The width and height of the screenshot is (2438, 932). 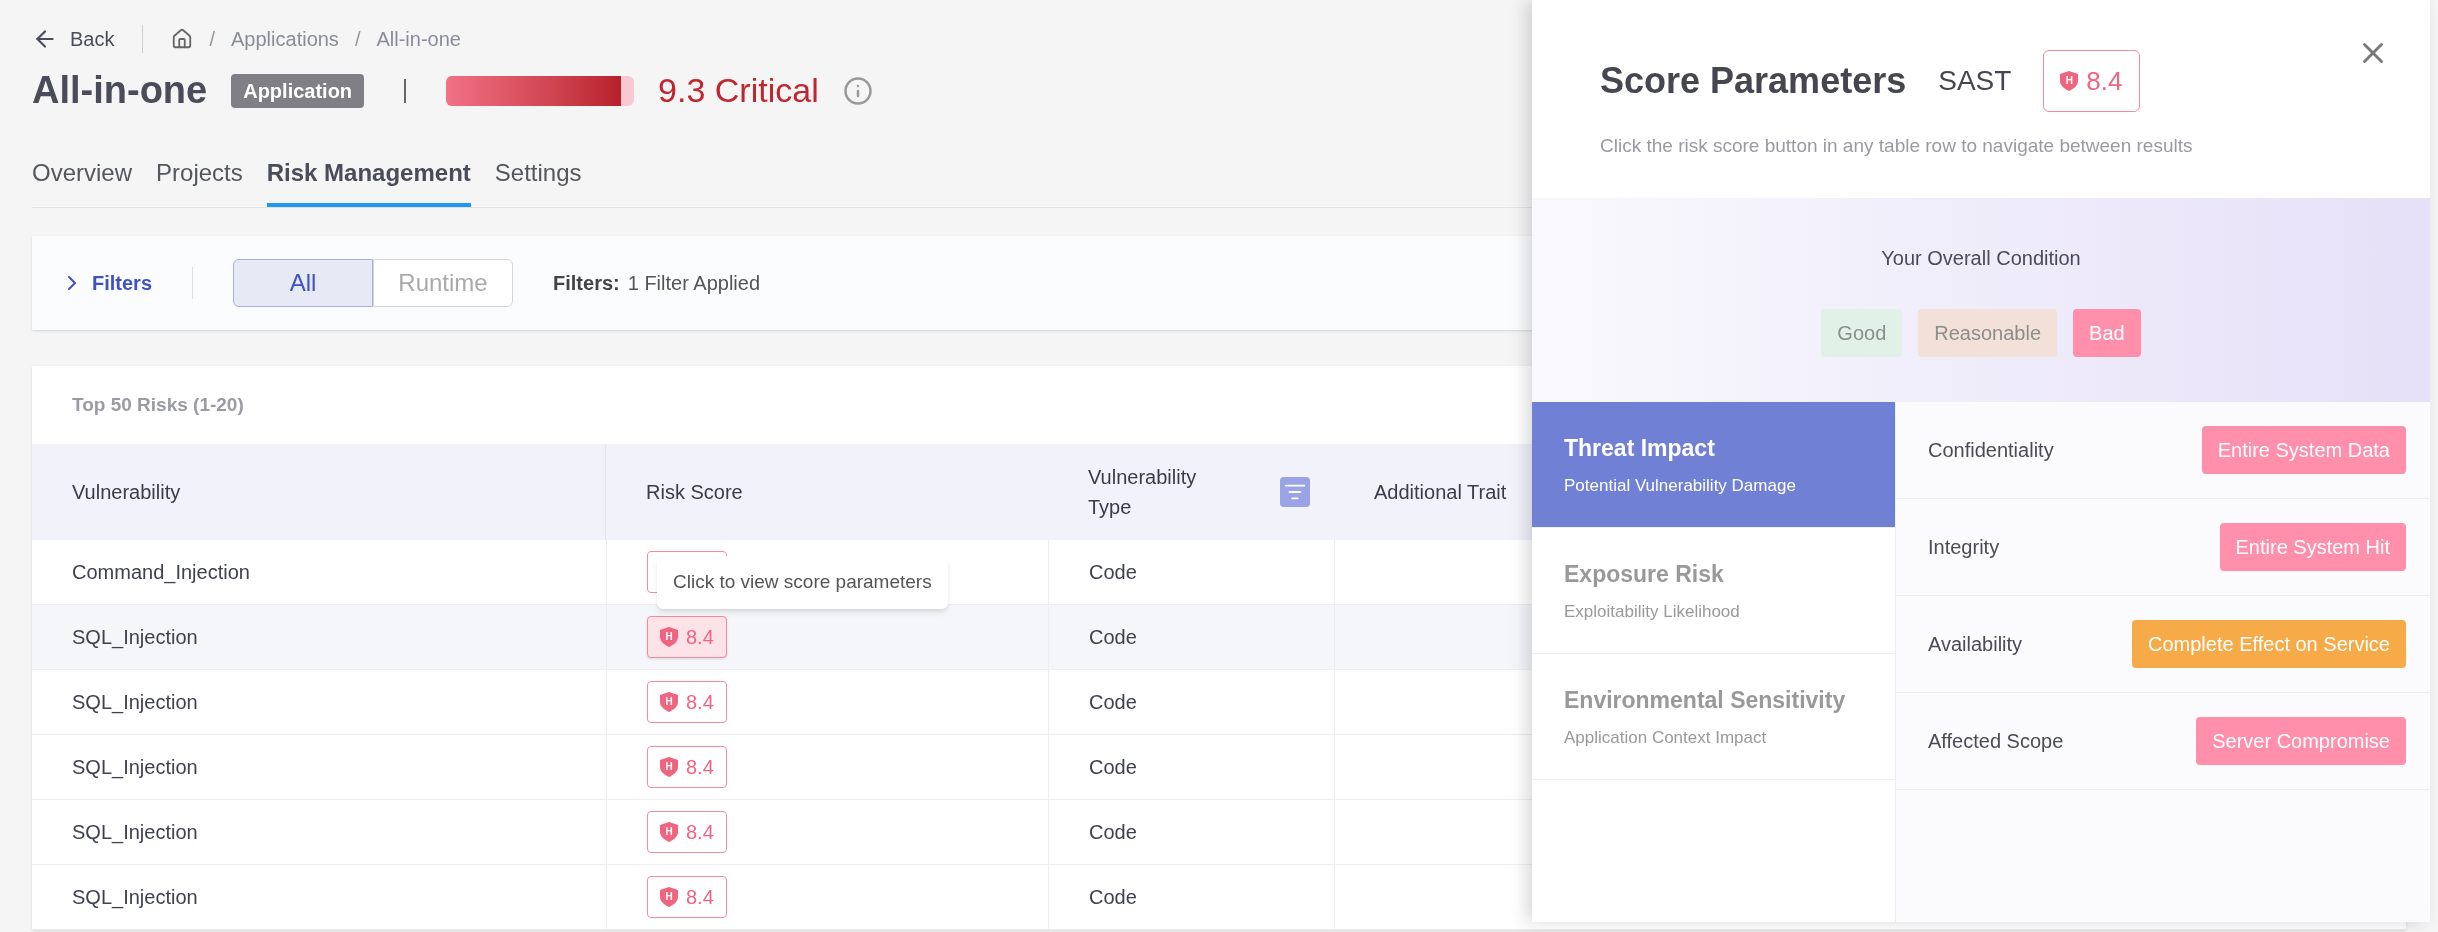 What do you see at coordinates (1143, 492) in the screenshot?
I see `column-header: Vulnerability Type` at bounding box center [1143, 492].